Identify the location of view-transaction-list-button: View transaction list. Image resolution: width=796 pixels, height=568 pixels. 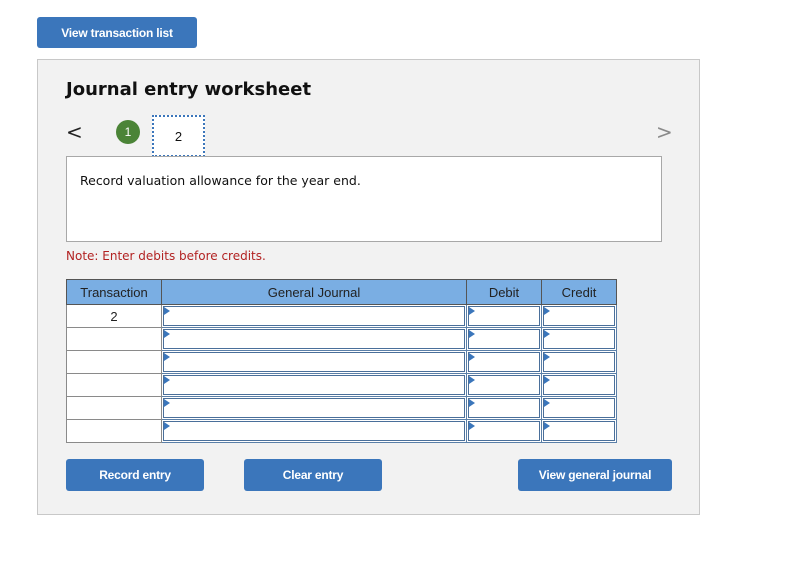
(117, 32).